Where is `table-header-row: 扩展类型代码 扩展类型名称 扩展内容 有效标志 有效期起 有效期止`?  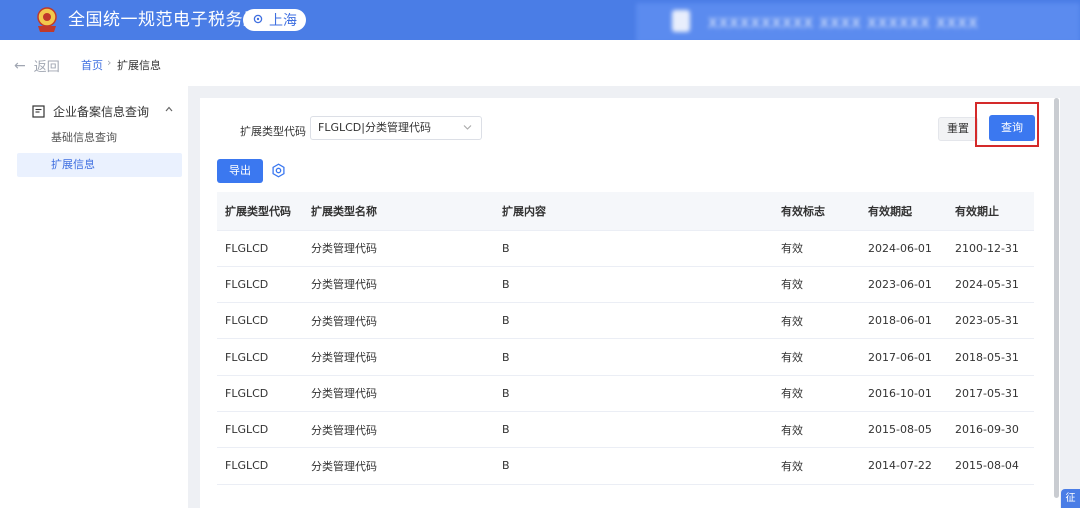 table-header-row: 扩展类型代码 扩展类型名称 扩展内容 有效标志 有效期起 有效期止 is located at coordinates (625, 211).